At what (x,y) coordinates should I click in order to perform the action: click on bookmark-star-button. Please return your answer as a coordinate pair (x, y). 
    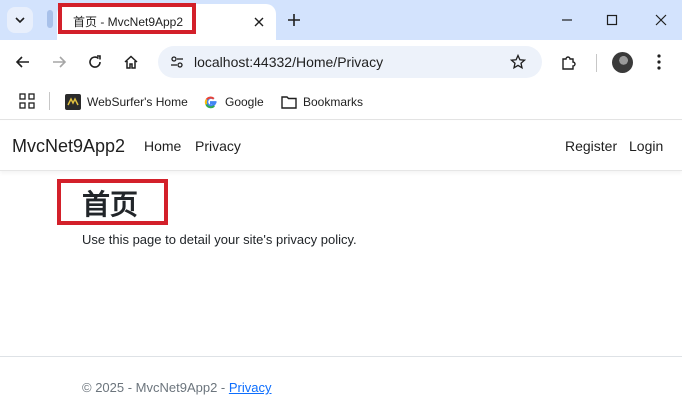
    Looking at the image, I should click on (518, 62).